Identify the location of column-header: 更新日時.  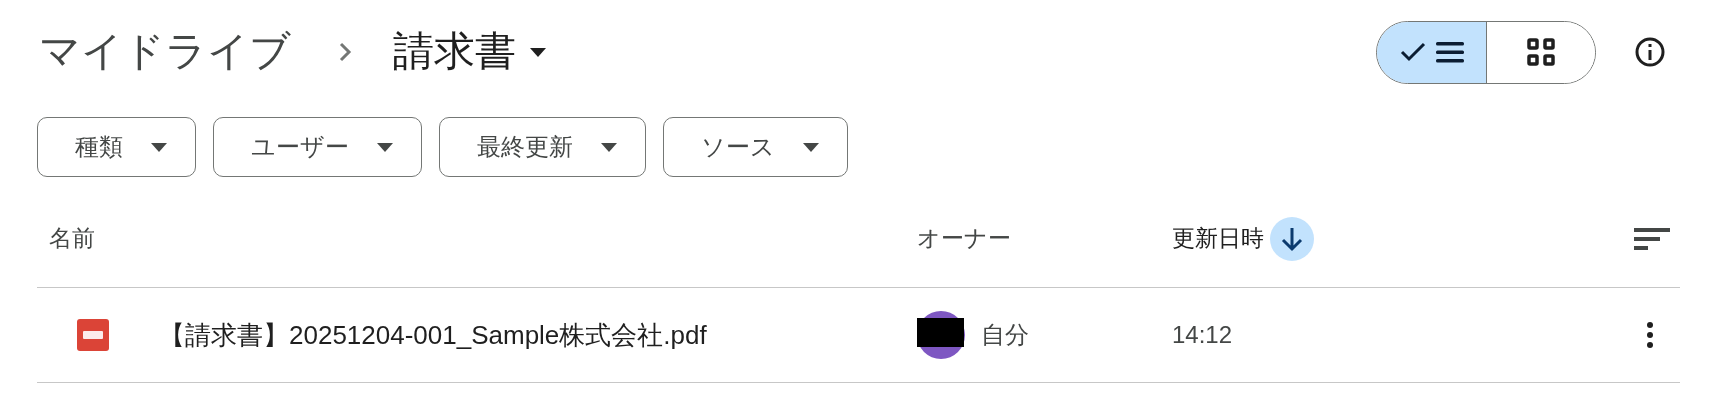
(1218, 238).